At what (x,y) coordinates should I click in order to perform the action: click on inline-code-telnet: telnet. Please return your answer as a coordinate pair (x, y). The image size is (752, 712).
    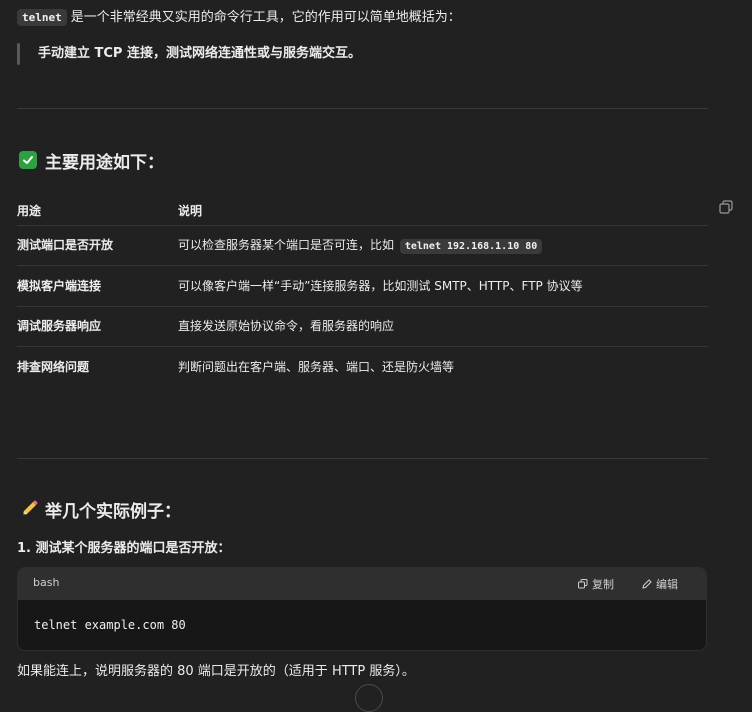
    Looking at the image, I should click on (42, 17).